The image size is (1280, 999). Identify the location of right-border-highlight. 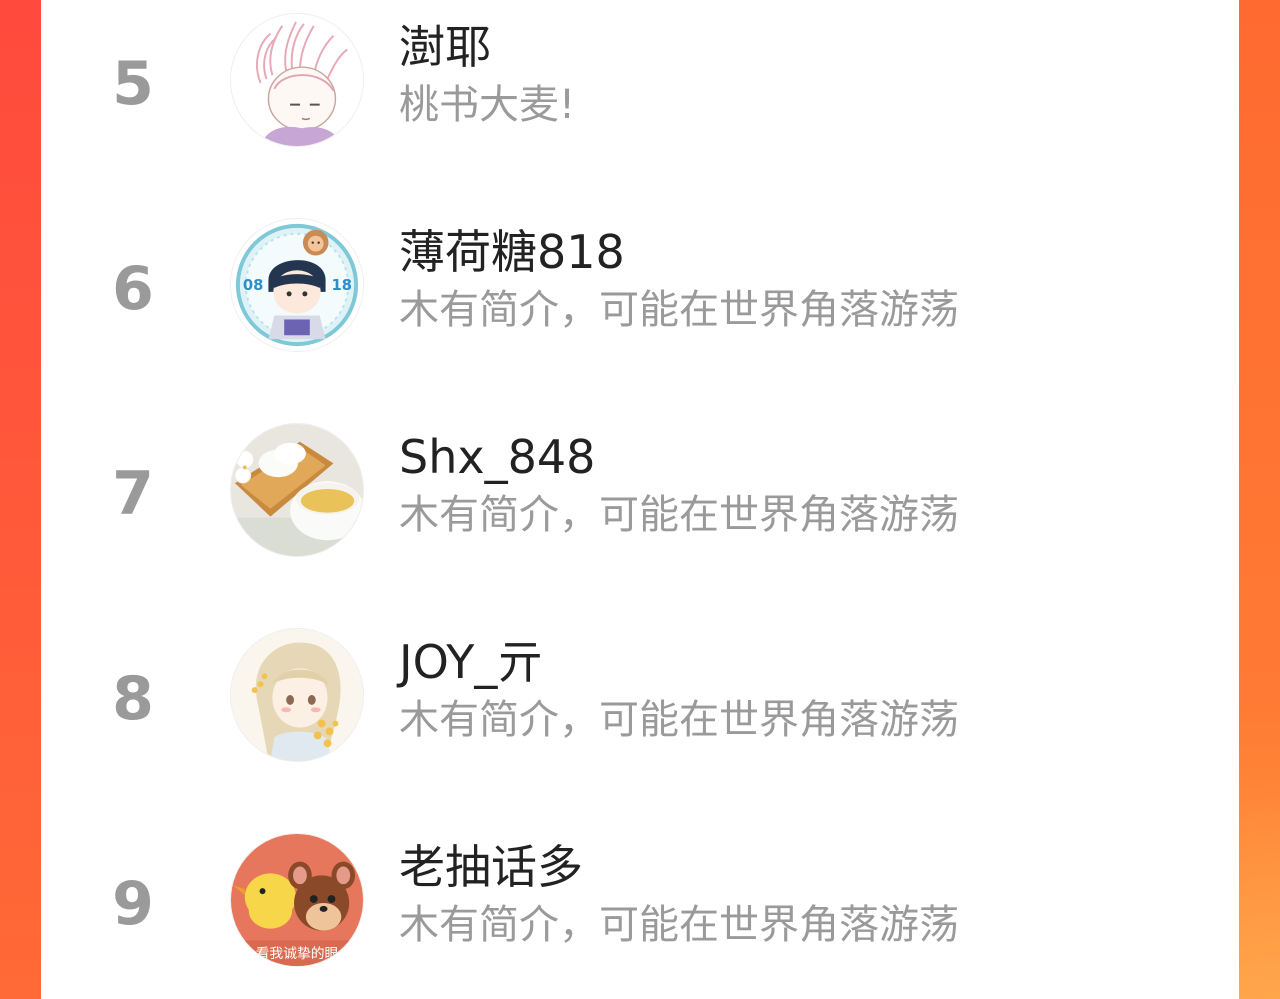
(1259, 889).